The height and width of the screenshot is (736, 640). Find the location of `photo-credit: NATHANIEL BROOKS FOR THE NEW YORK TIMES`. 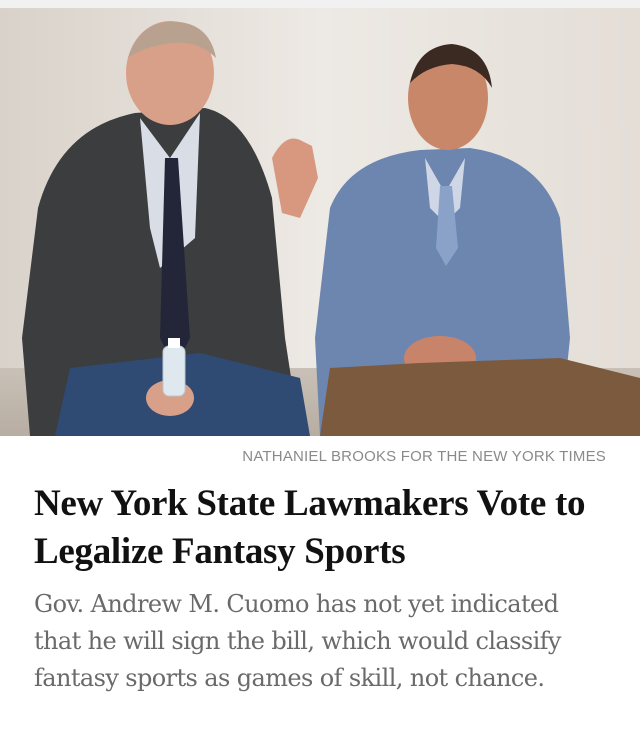

photo-credit: NATHANIEL BROOKS FOR THE NEW YORK TIMES is located at coordinates (424, 456).